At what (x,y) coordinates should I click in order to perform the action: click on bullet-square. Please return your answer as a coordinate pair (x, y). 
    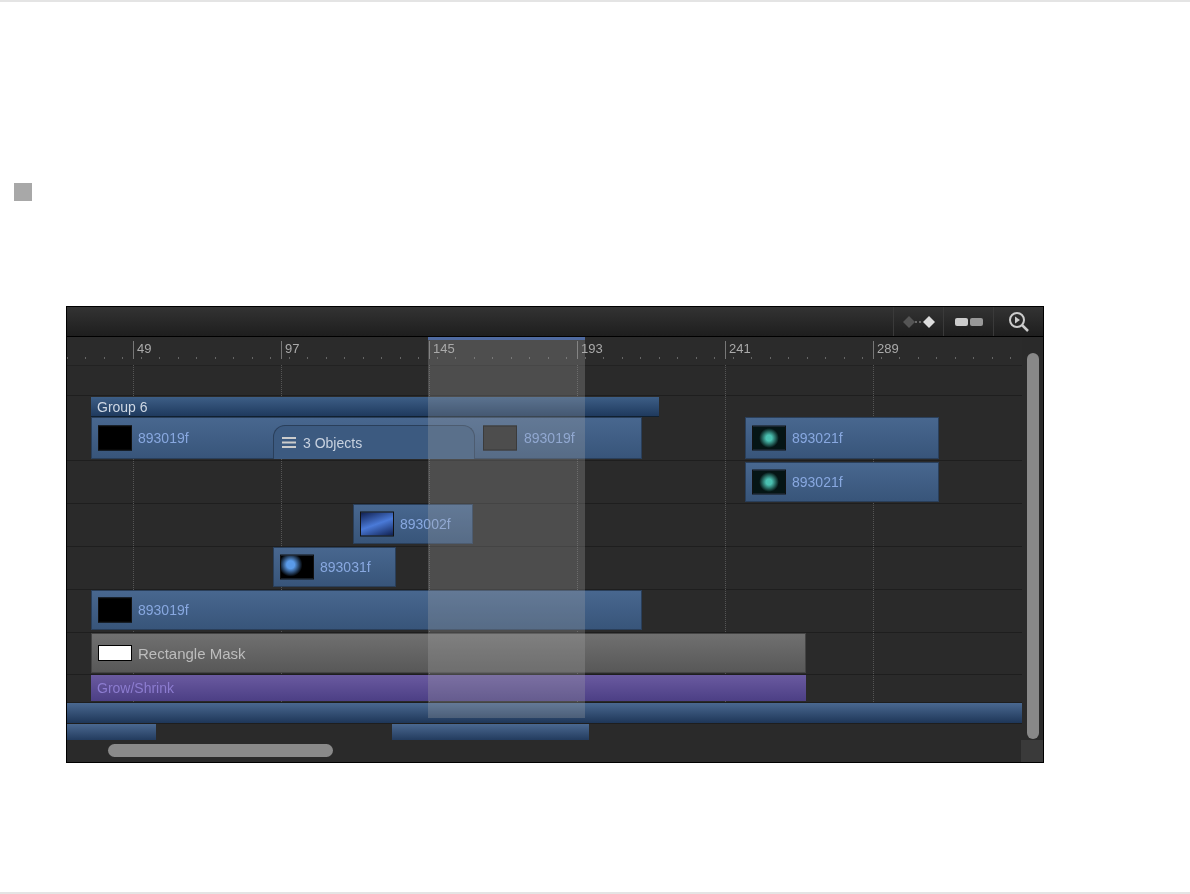
    Looking at the image, I should click on (23, 192).